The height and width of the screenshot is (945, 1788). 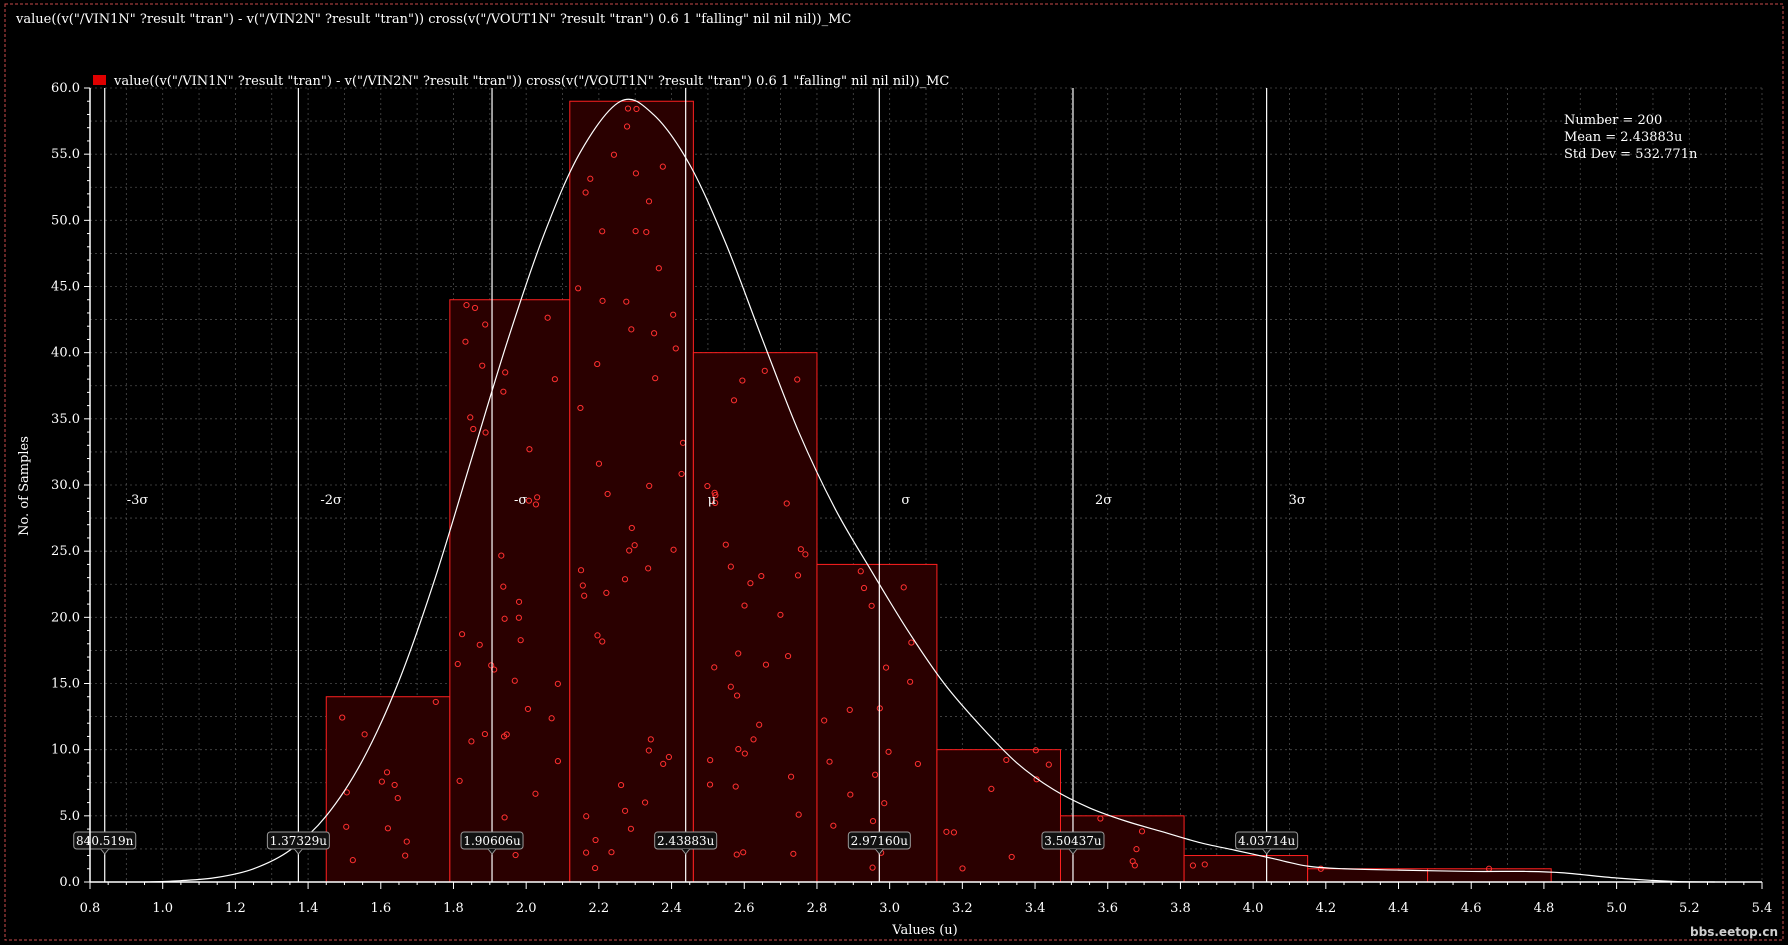 I want to click on x-tick-label: 1.6, so click(x=380, y=908).